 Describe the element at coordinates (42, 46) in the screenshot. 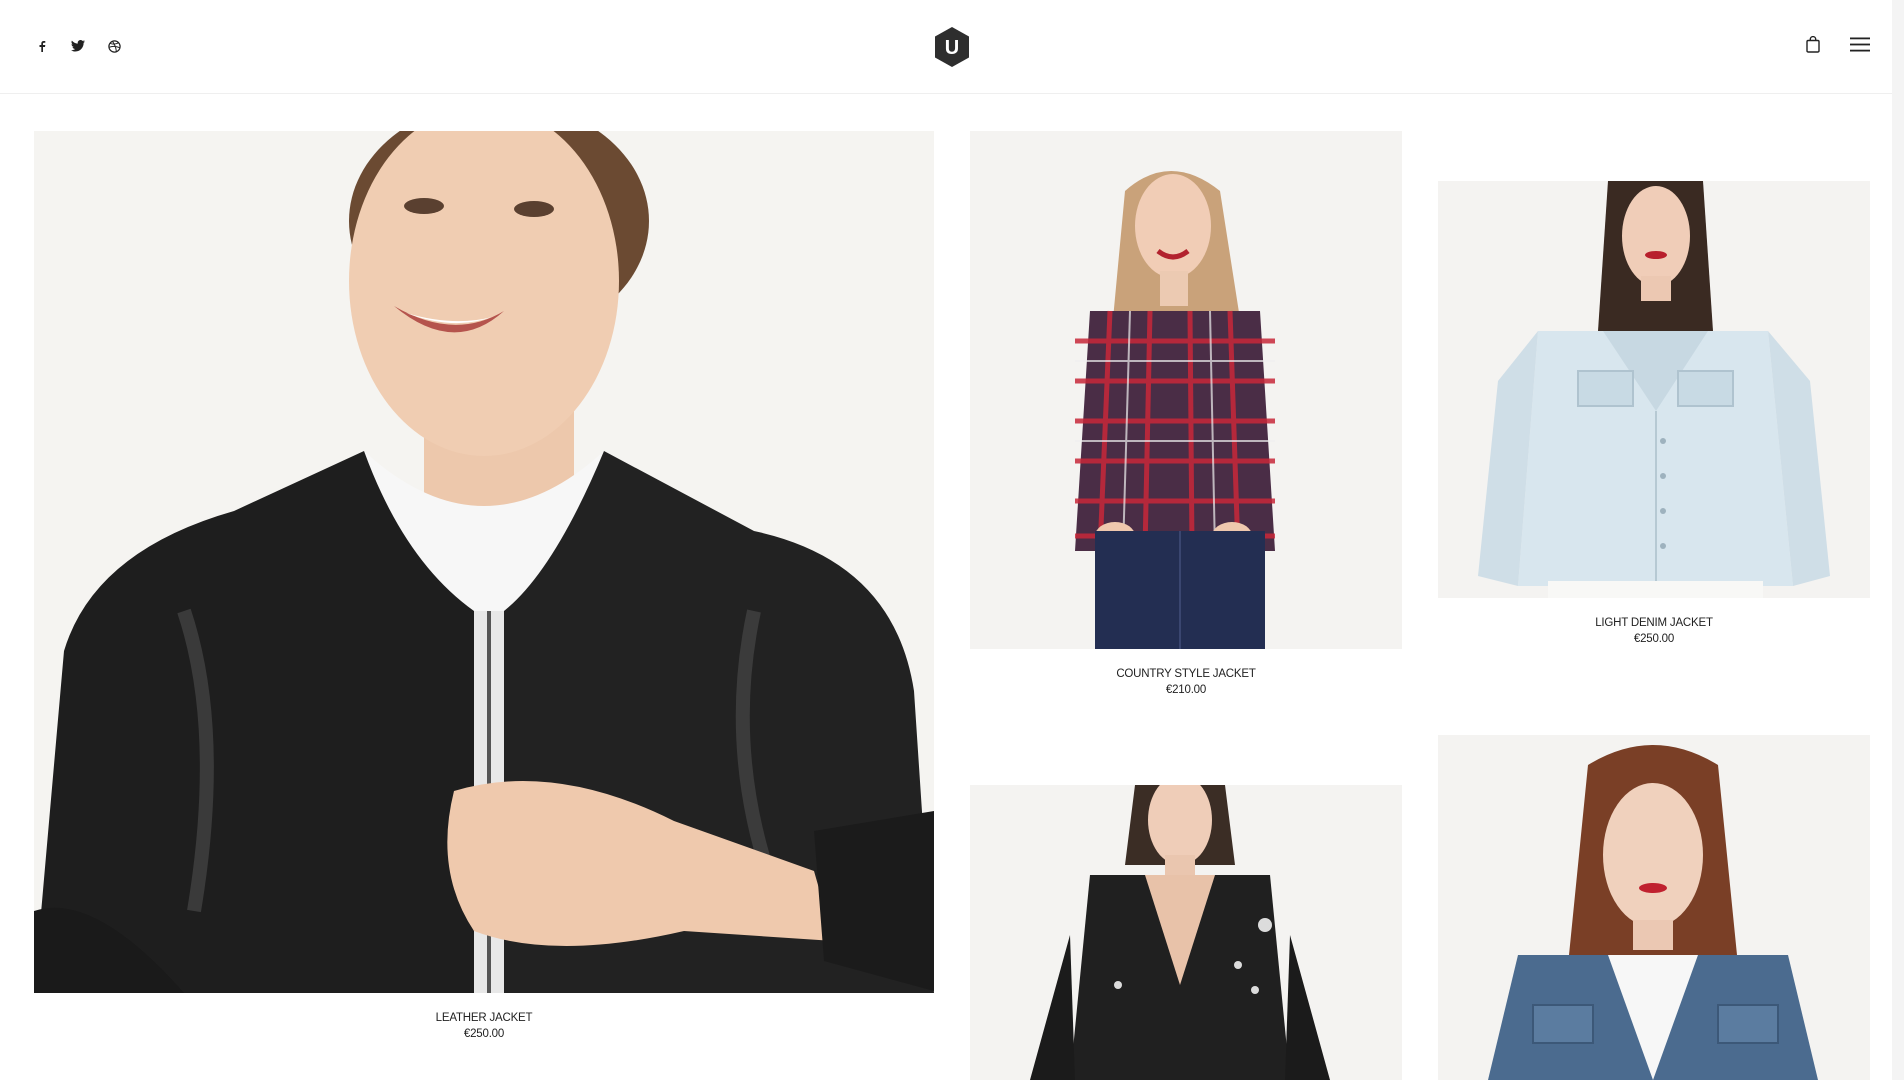

I see `facebook-icon` at that location.